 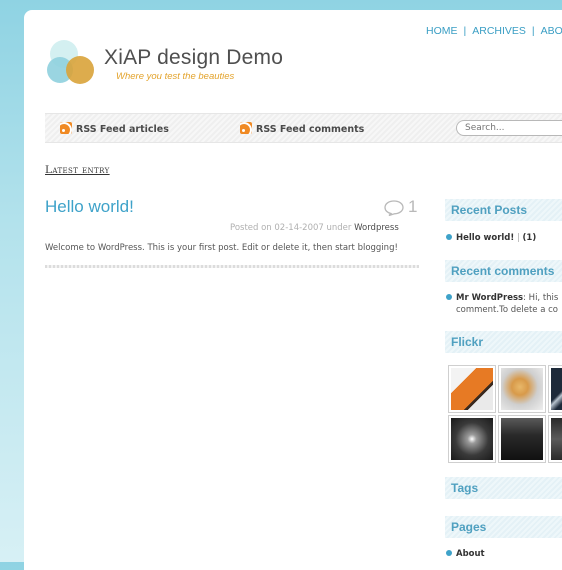 I want to click on comment-excerpt-line2: comment.To delete a co, so click(x=507, y=310).